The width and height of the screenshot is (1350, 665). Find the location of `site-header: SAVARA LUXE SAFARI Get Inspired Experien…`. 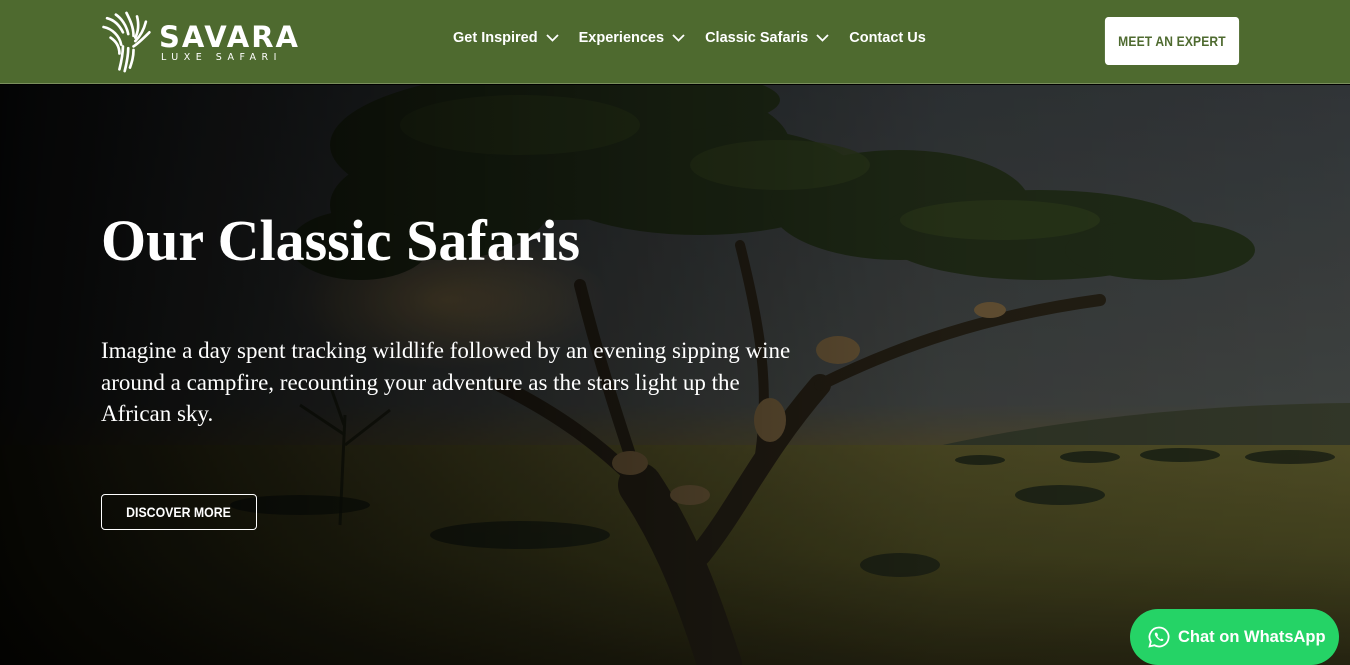

site-header: SAVARA LUXE SAFARI Get Inspired Experien… is located at coordinates (675, 42).